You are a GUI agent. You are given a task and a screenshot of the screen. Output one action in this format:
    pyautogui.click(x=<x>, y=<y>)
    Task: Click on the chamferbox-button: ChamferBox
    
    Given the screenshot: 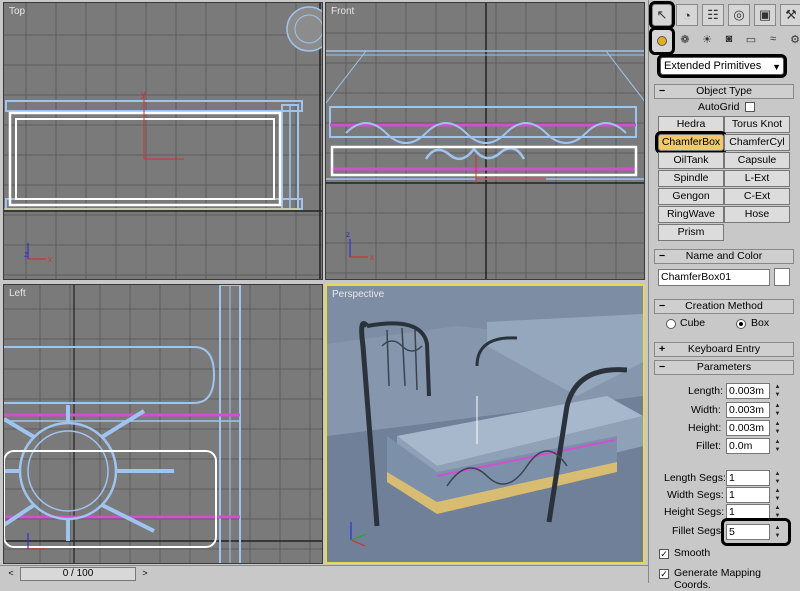 What is the action you would take?
    pyautogui.click(x=691, y=142)
    